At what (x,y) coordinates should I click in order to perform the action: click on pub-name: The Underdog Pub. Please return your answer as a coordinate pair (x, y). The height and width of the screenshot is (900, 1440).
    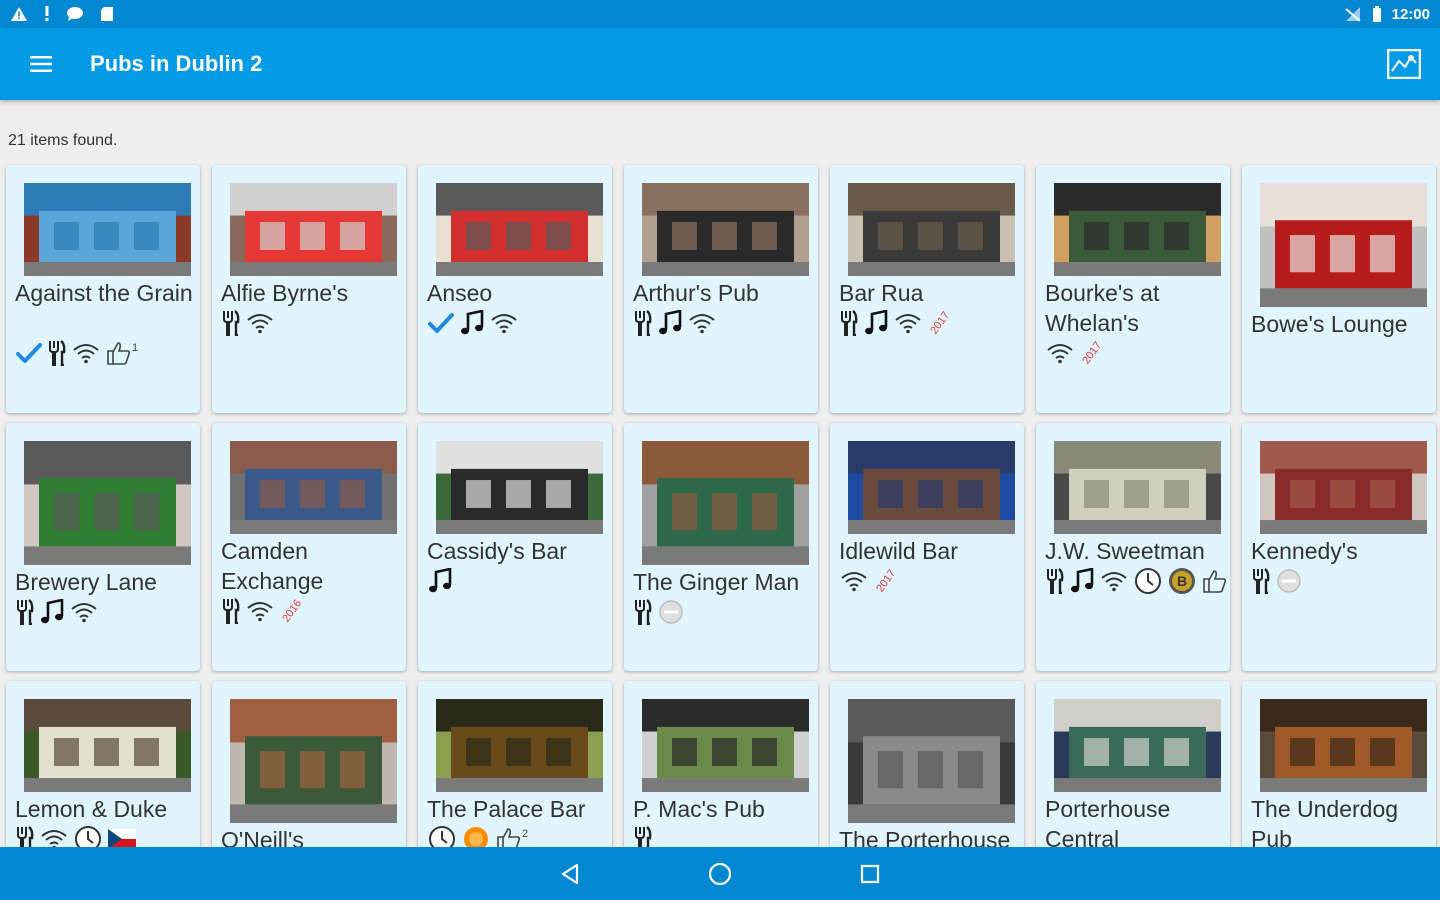
    Looking at the image, I should click on (1325, 821).